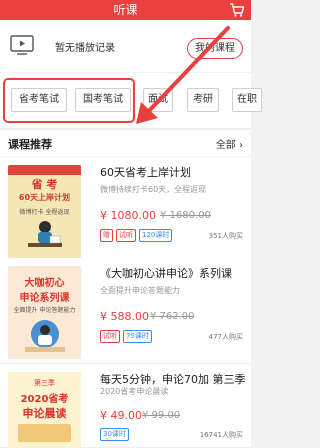 The image size is (320, 448). What do you see at coordinates (229, 143) in the screenshot?
I see `view-all-link: 全部 ›` at bounding box center [229, 143].